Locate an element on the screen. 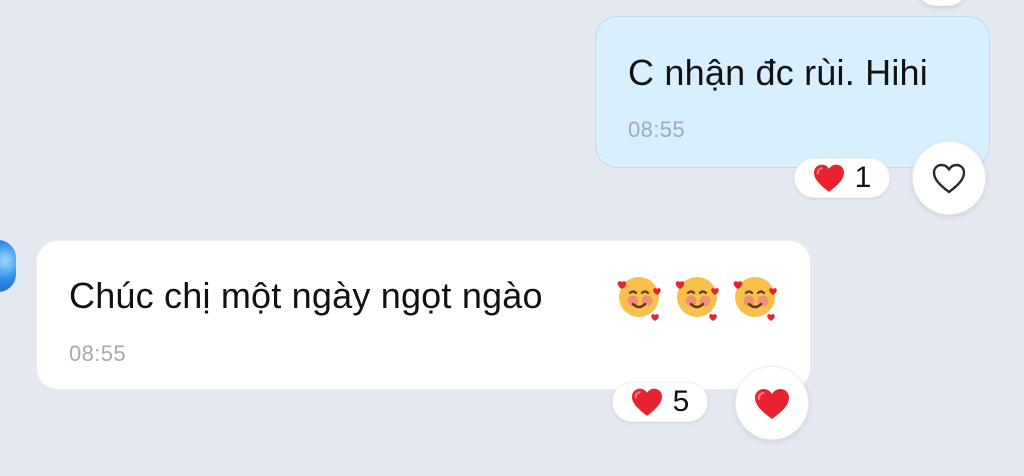 This screenshot has width=1024, height=476. top-reaction-button-partial is located at coordinates (942, 3).